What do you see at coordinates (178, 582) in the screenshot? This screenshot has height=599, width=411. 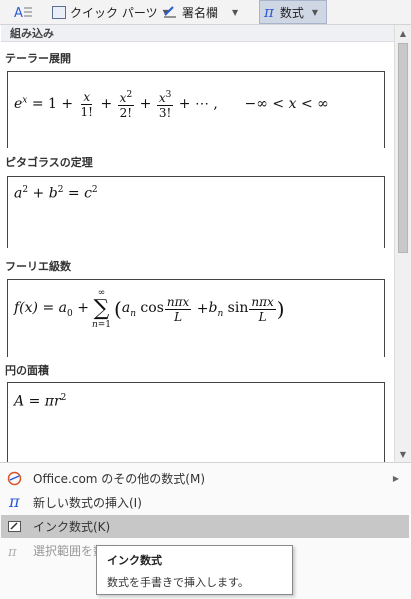 I see `tooltip-description: 数式を手書きで挿入します。` at bounding box center [178, 582].